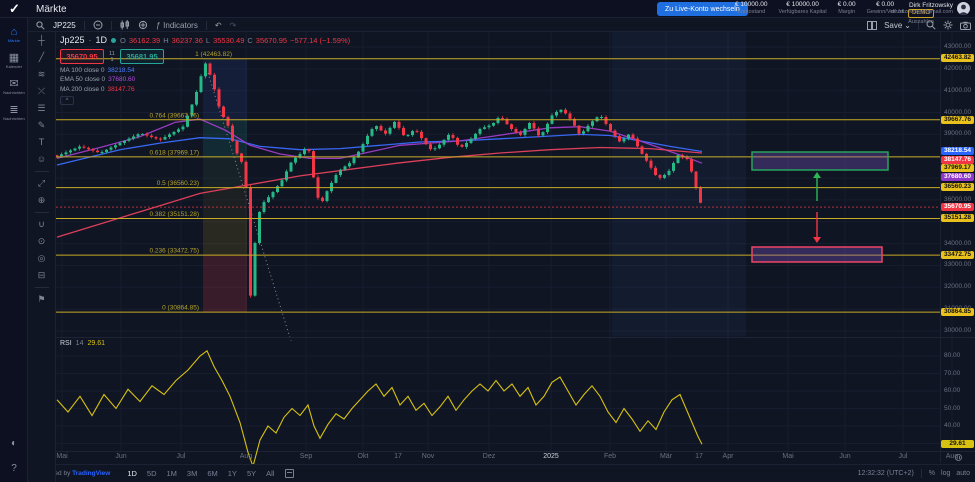  I want to click on rsi-name: RSI, so click(66, 343).